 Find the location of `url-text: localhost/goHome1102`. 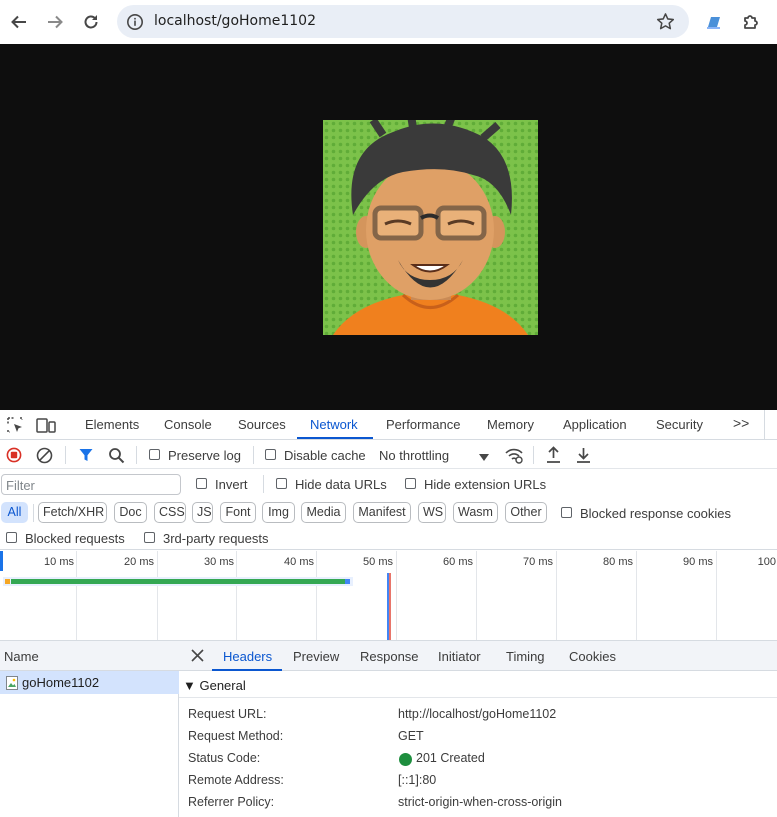

url-text: localhost/goHome1102 is located at coordinates (235, 21).